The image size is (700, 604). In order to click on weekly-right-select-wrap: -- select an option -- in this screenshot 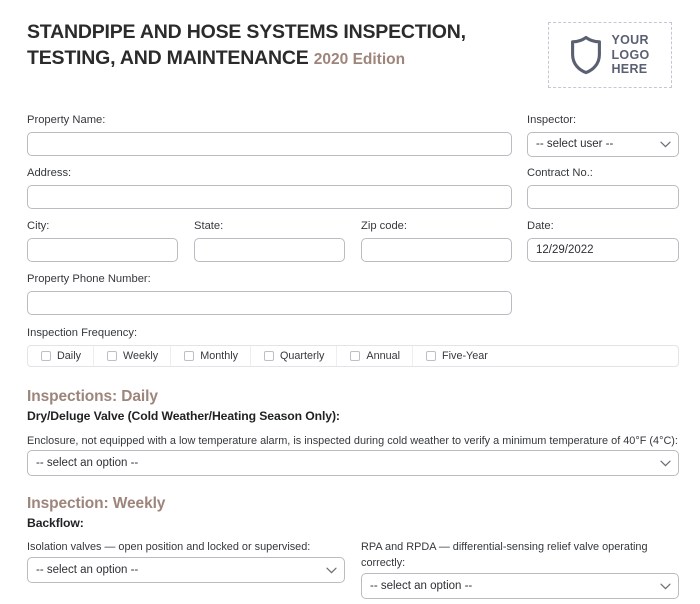, I will do `click(520, 586)`.